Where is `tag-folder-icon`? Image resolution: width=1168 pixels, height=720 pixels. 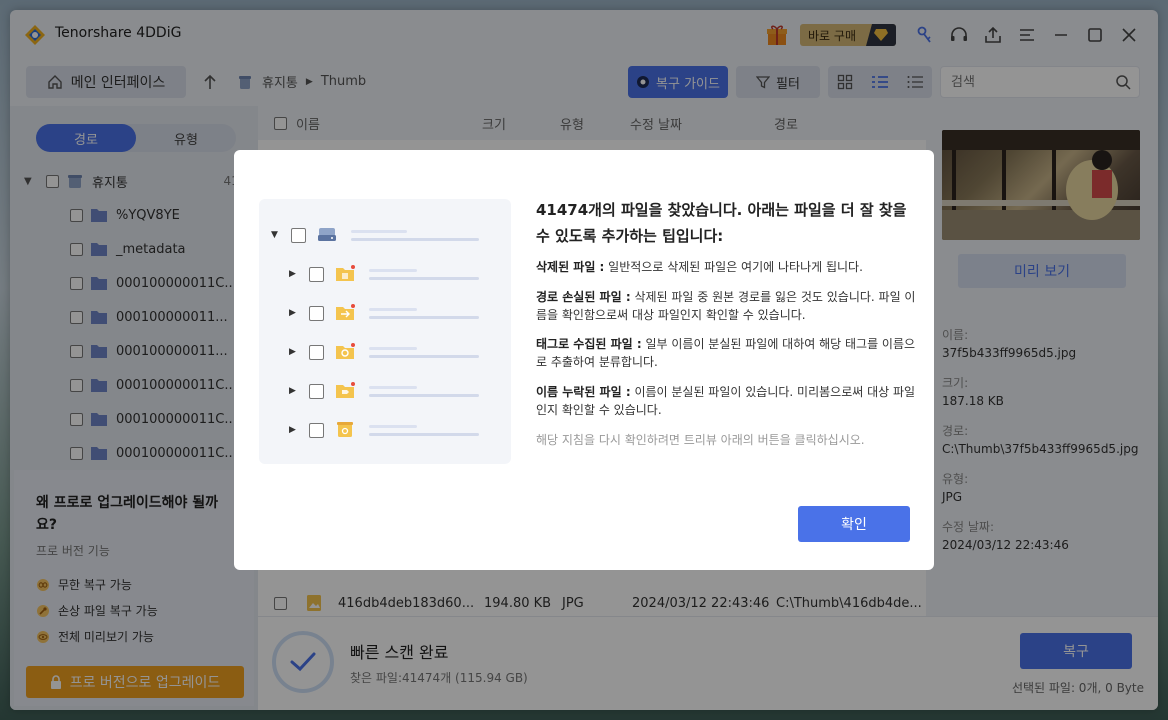
tag-folder-icon is located at coordinates (345, 390).